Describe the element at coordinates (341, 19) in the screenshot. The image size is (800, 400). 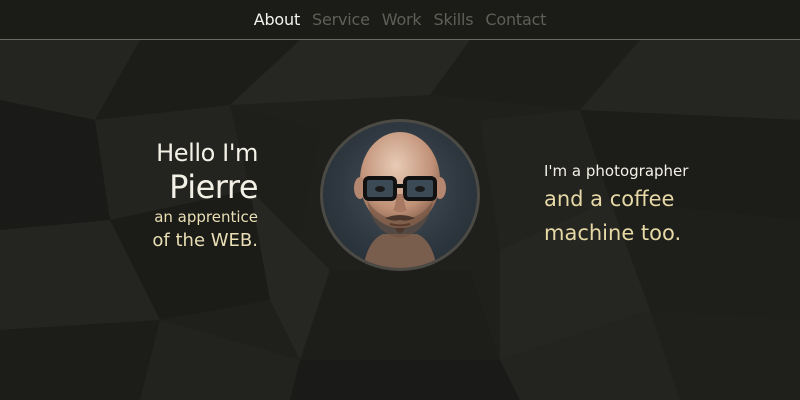
I see `nav-link-service: Service` at that location.